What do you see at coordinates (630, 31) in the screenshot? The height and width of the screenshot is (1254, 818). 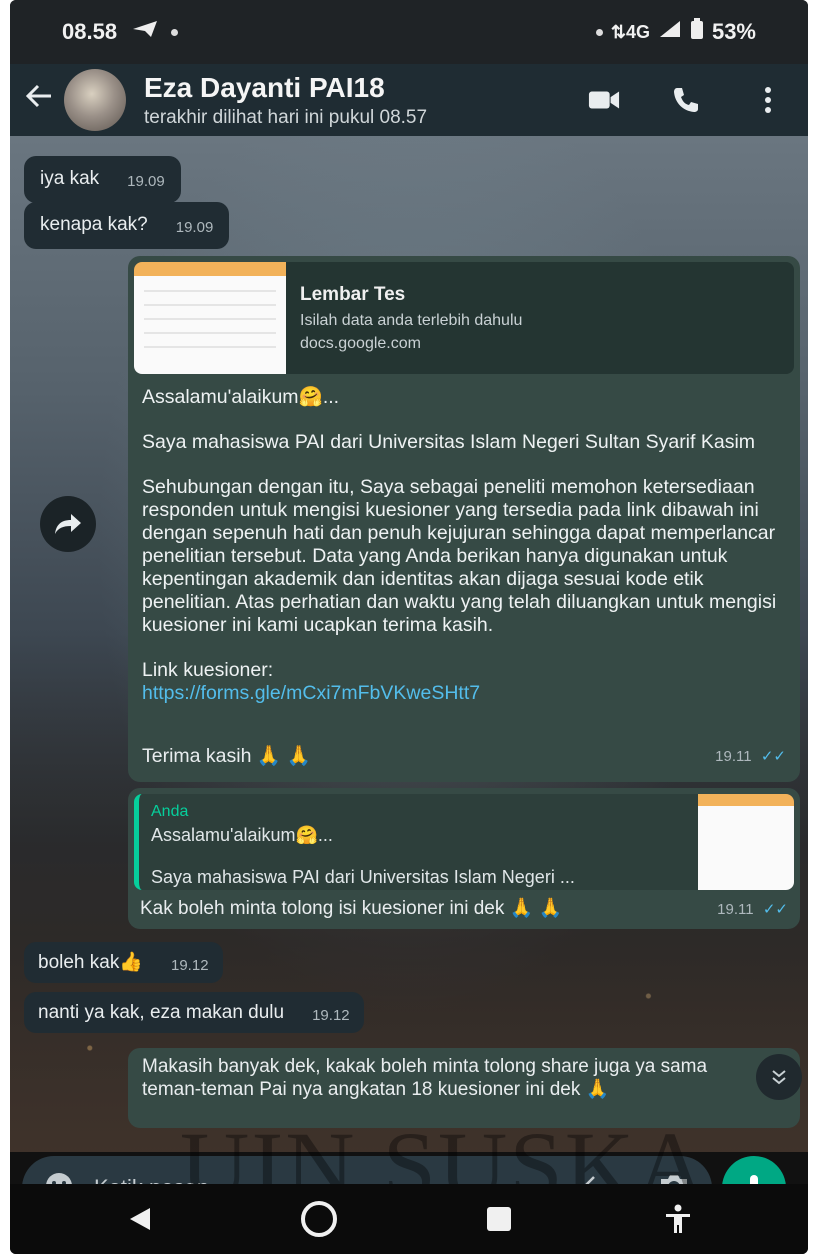 I see `network-label: ⇅4G` at bounding box center [630, 31].